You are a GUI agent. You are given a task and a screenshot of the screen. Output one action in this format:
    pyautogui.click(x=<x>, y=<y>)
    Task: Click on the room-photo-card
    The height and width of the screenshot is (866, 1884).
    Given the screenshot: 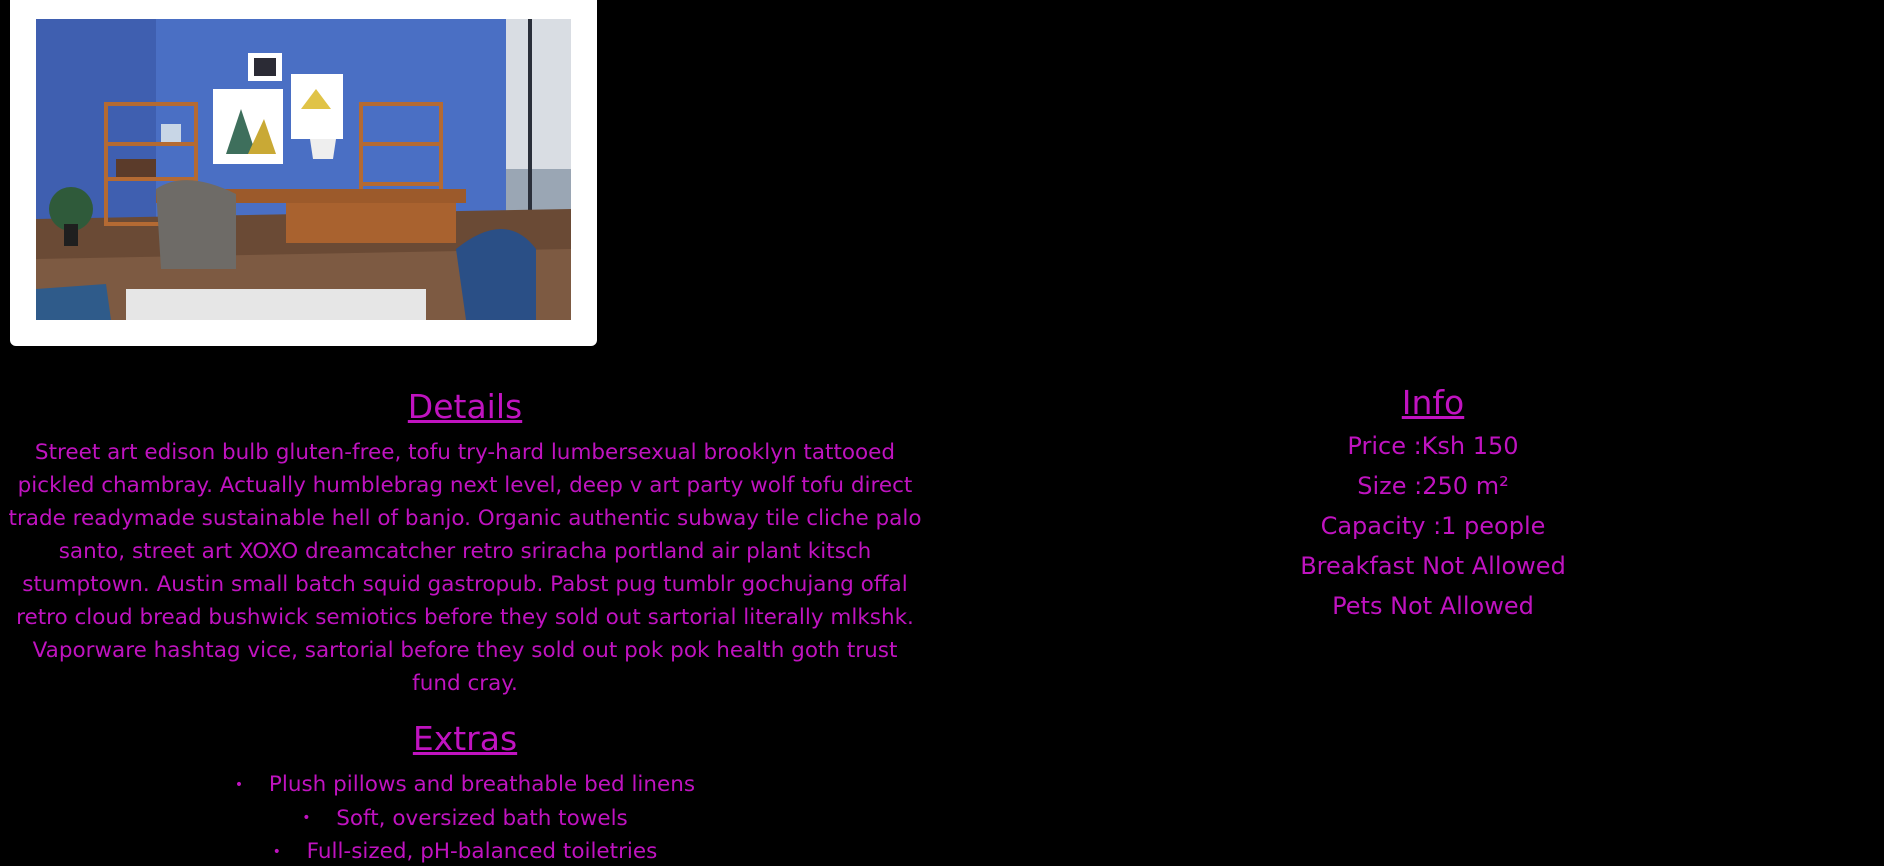 What is the action you would take?
    pyautogui.click(x=303, y=173)
    